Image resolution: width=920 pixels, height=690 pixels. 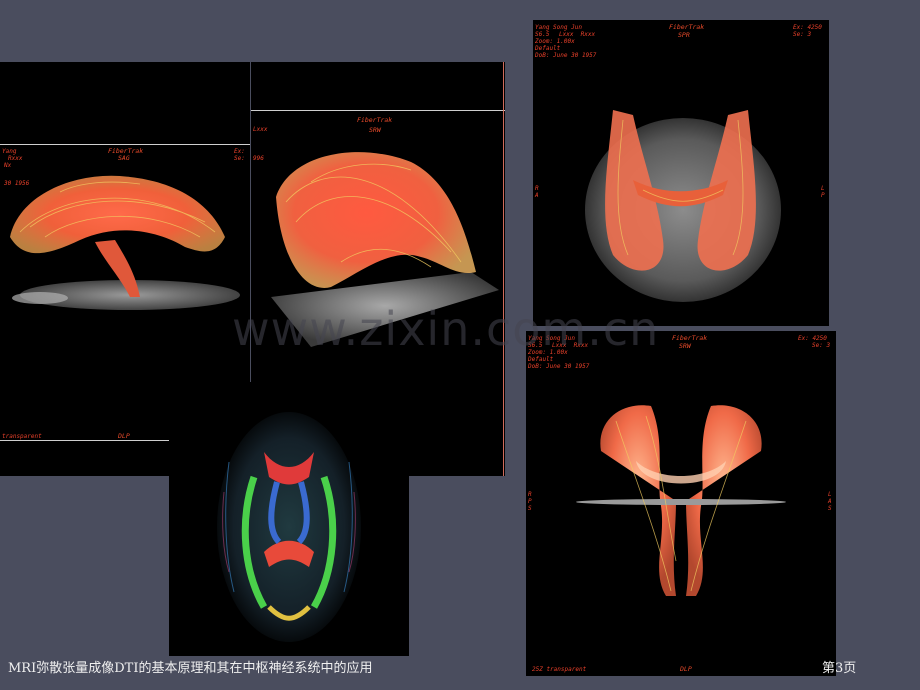 I want to click on color-fa-image, so click(x=289, y=527).